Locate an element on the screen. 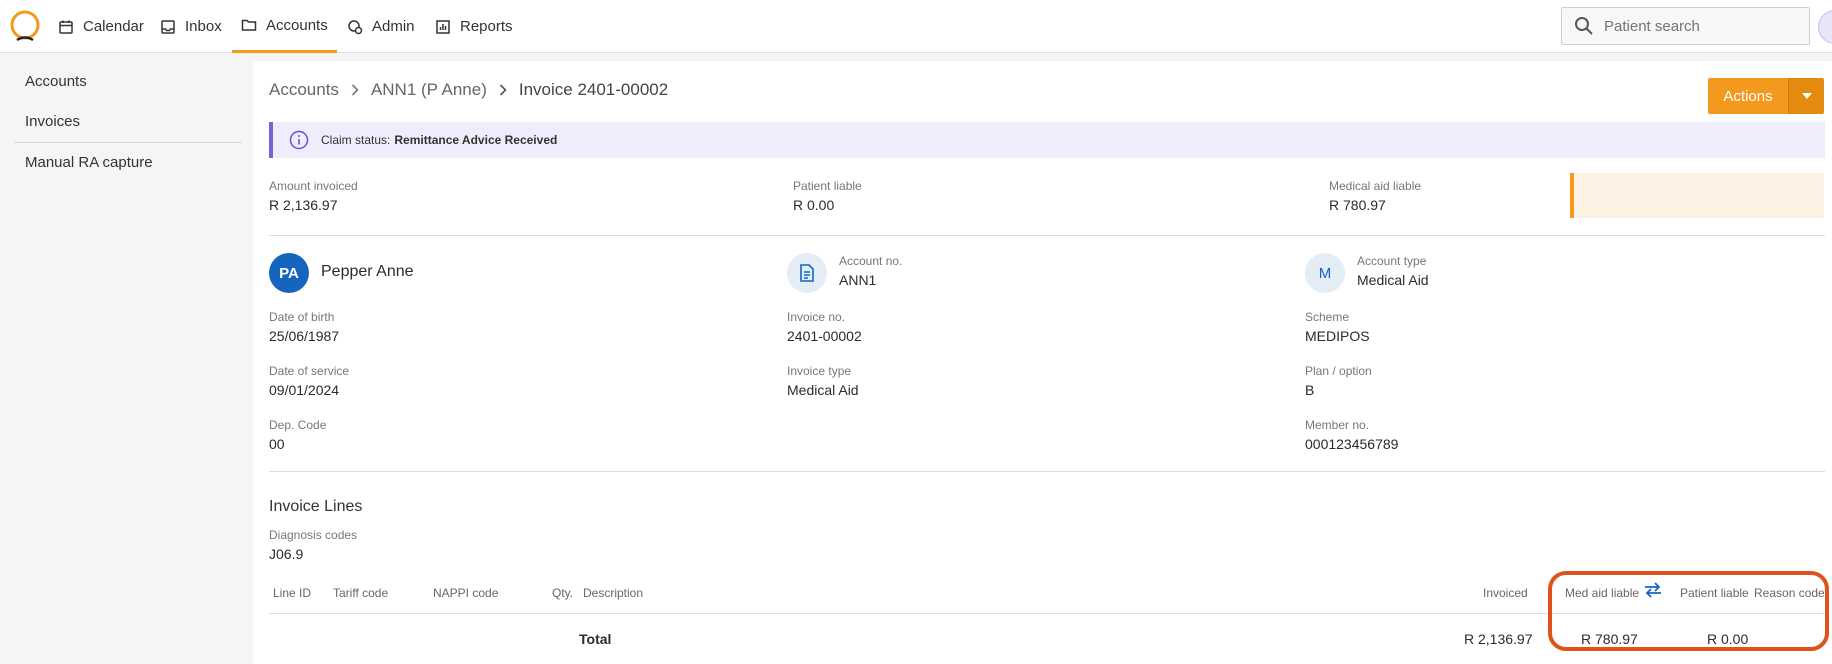 This screenshot has height=664, width=1832. nav-inbox: Inbox is located at coordinates (191, 26).